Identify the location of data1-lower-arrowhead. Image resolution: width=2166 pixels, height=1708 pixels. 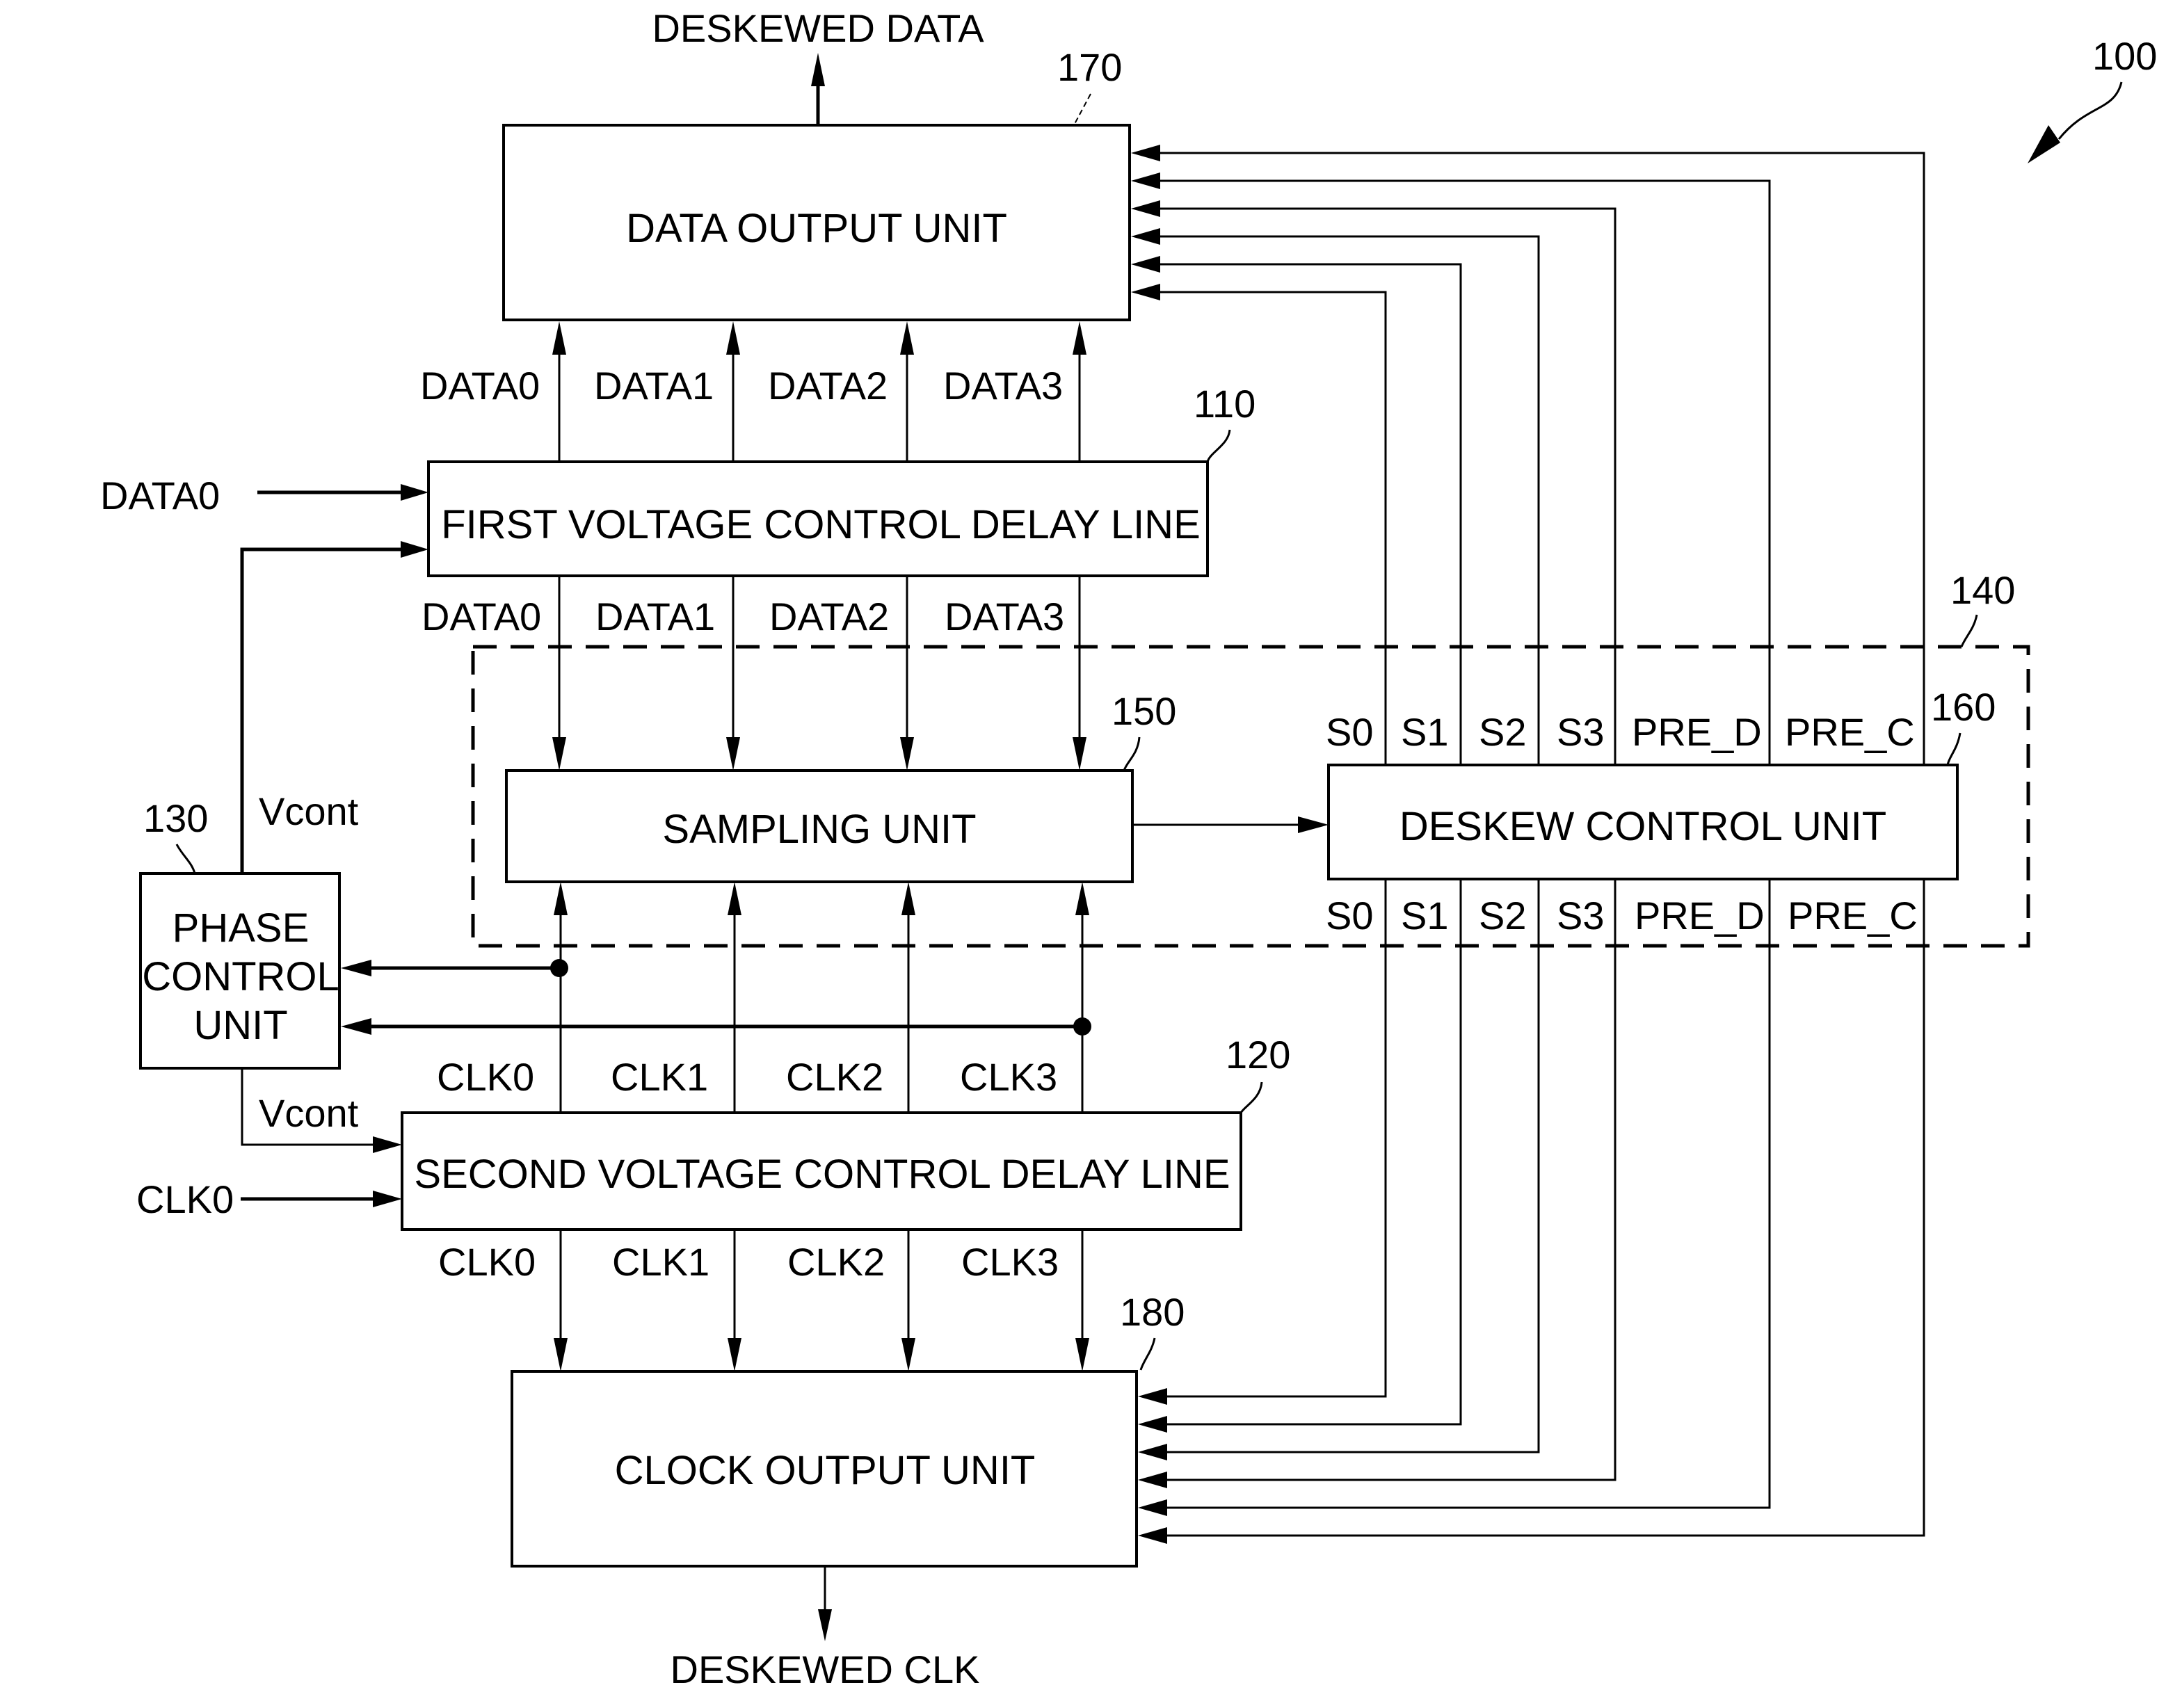
(733, 754).